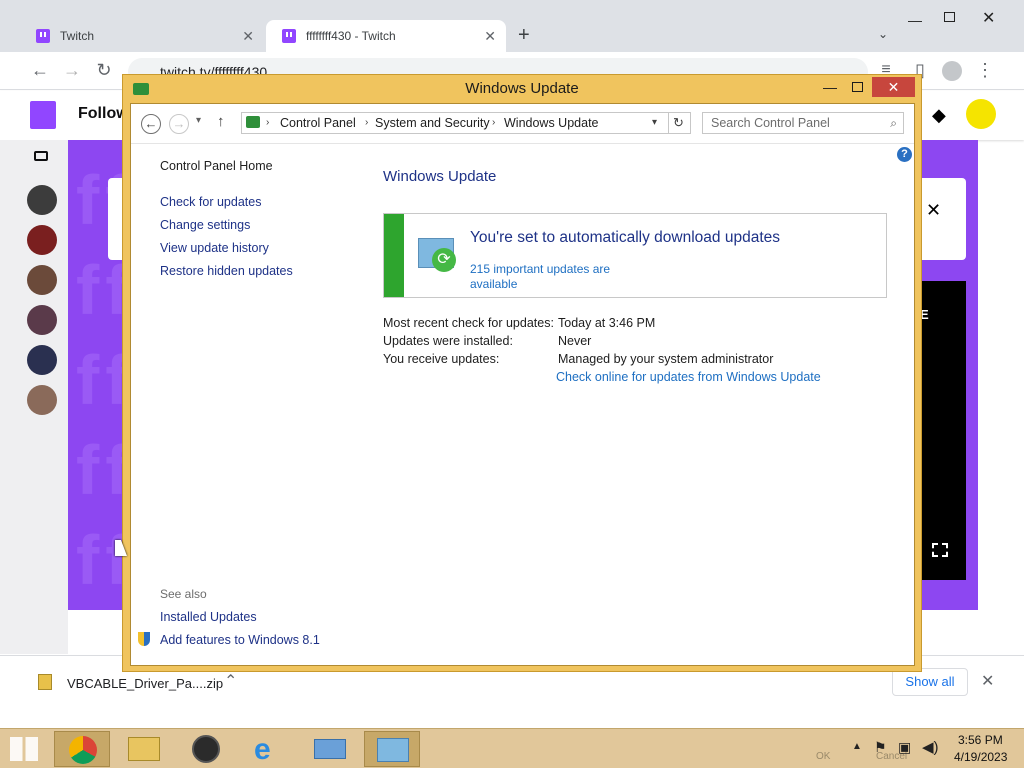  What do you see at coordinates (441, 359) in the screenshot?
I see `info-label: You receive updates:` at bounding box center [441, 359].